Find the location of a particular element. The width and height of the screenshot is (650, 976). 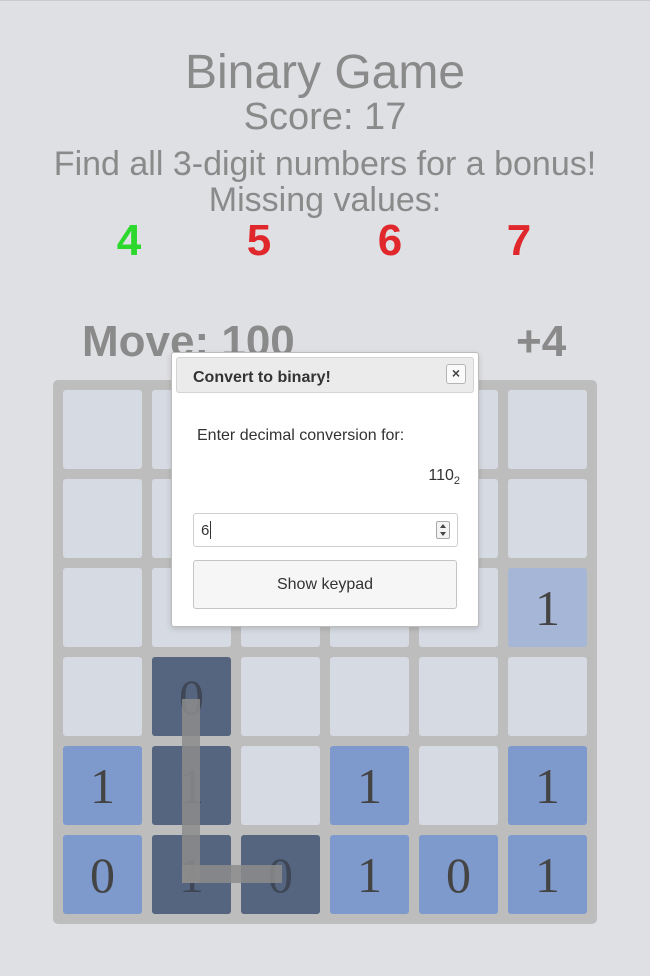

text-caret is located at coordinates (210, 530).